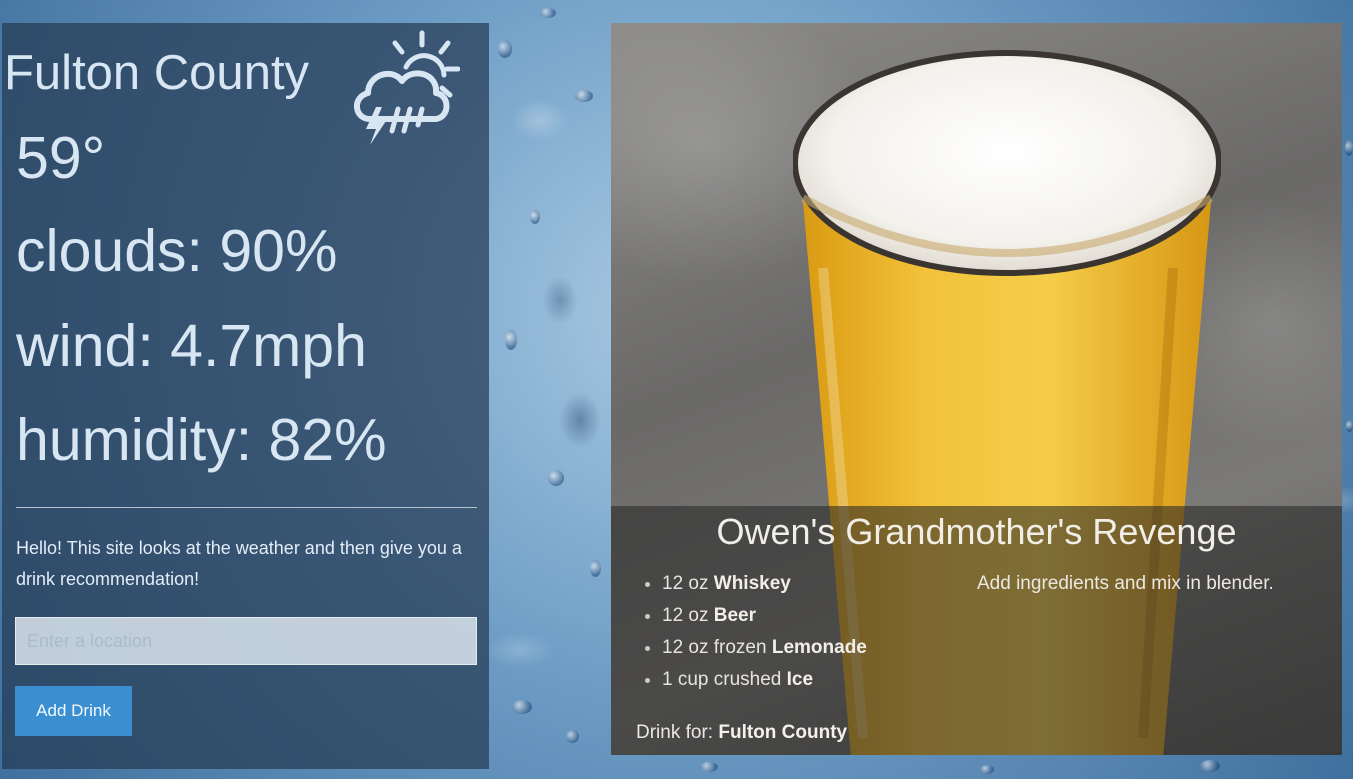 The width and height of the screenshot is (1353, 779). Describe the element at coordinates (1125, 583) in the screenshot. I see `drink-instructions: Add ingredients and mix in blender.` at that location.